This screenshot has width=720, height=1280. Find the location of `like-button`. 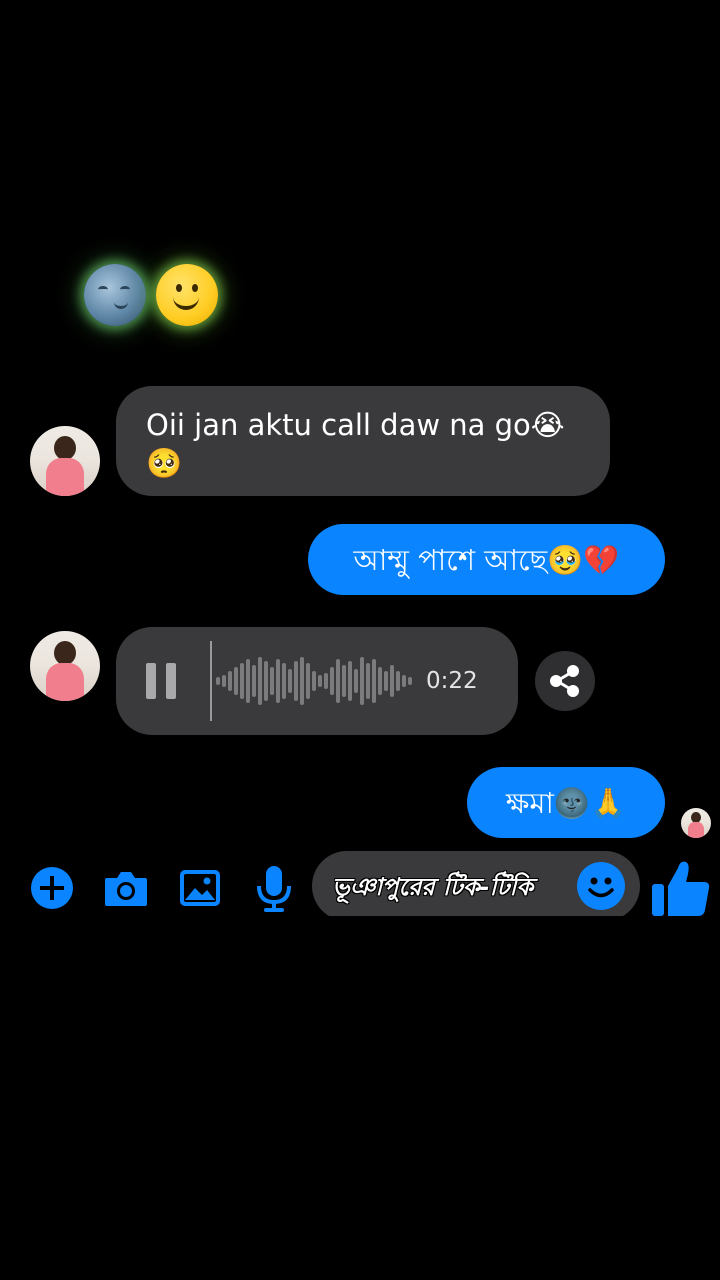

like-button is located at coordinates (681, 888).